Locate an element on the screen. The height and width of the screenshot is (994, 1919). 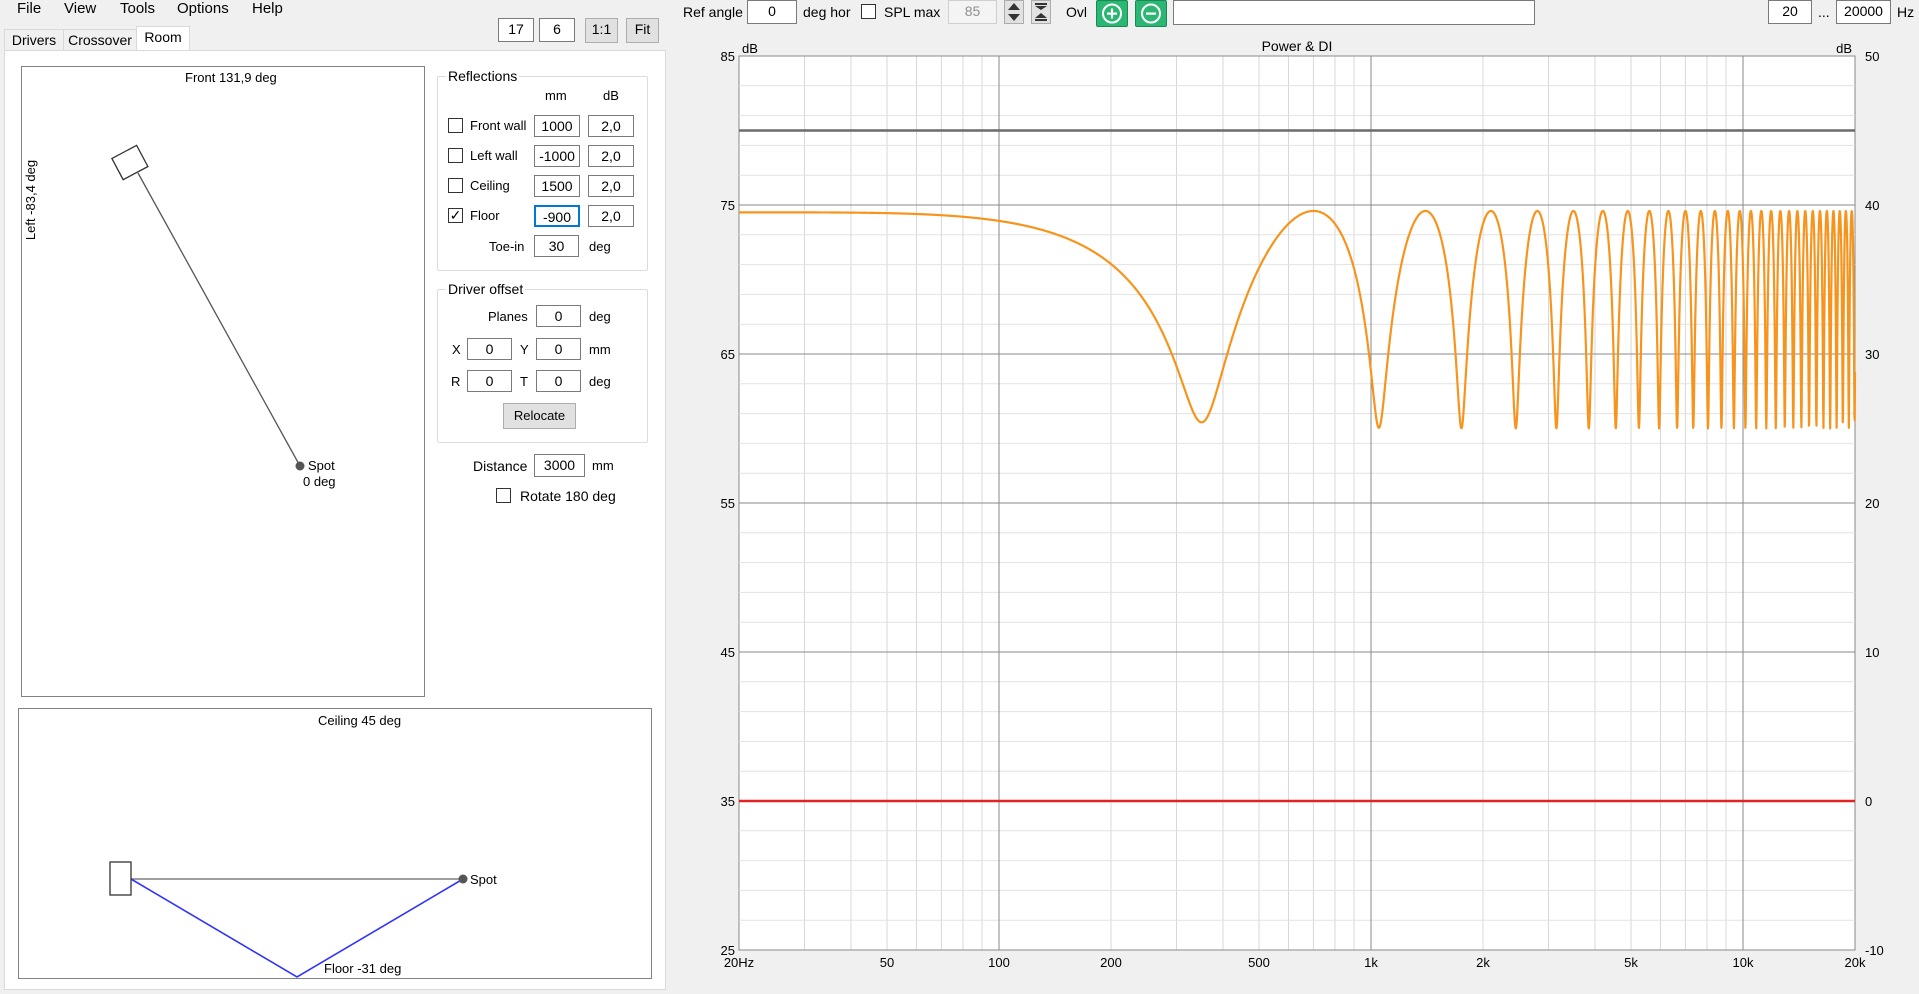
zoom-b-field: 6 is located at coordinates (557, 30).